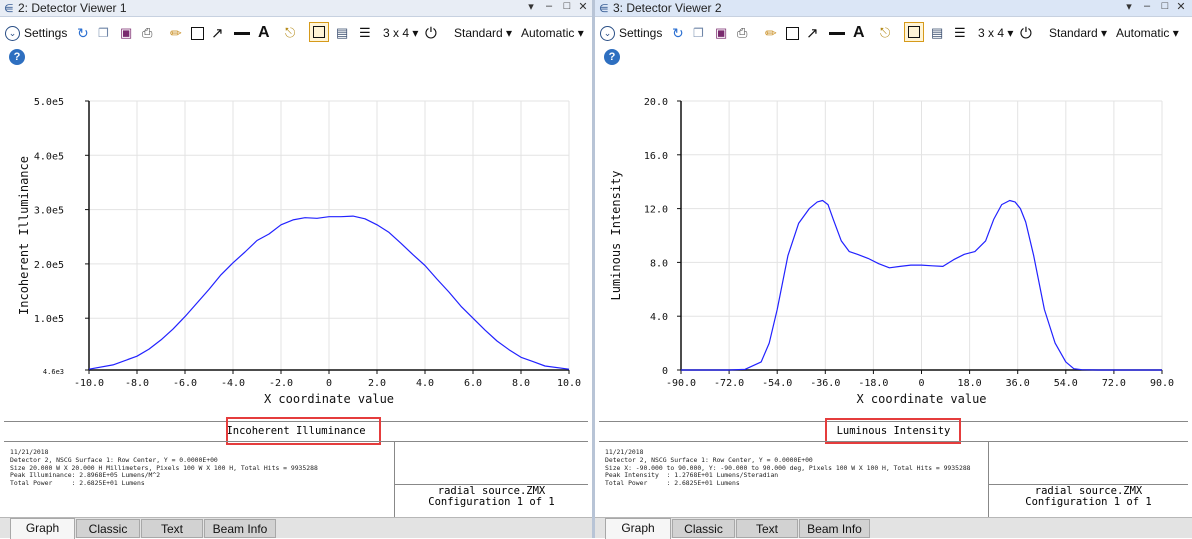 The width and height of the screenshot is (1192, 539). Describe the element at coordinates (893, 8) in the screenshot. I see `window-titlebar: ⋹ 3: Detector Viewer 2 ▾ – □ ✕` at that location.